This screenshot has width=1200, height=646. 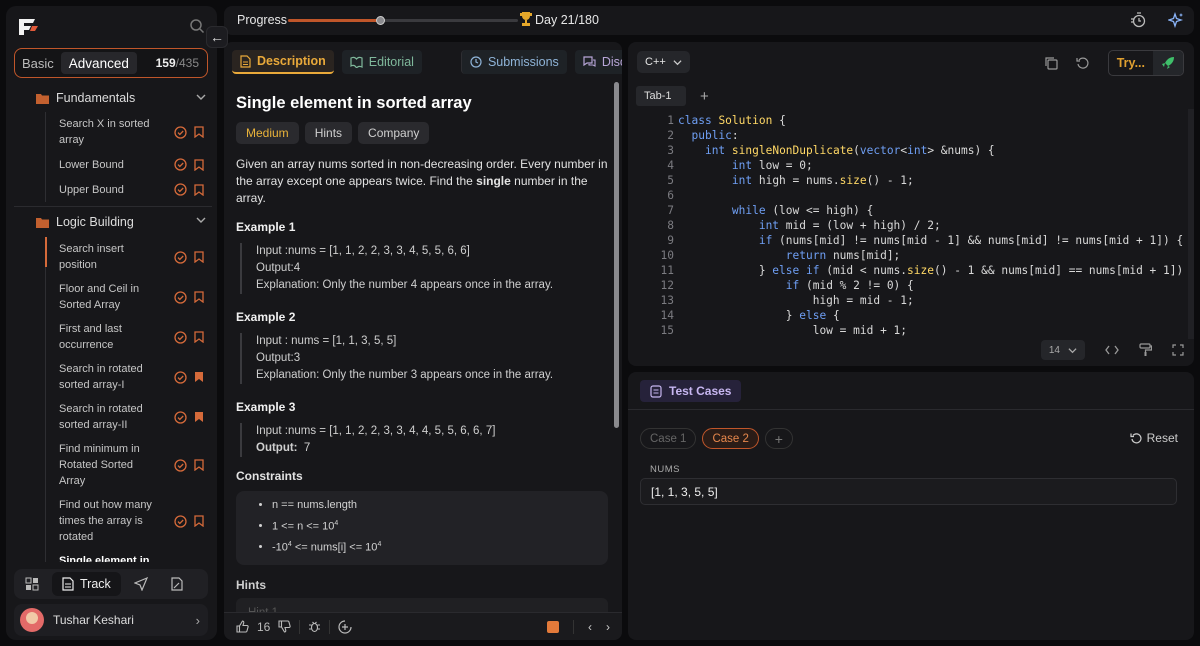 I want to click on editor-scrollbar, so click(x=1191, y=224).